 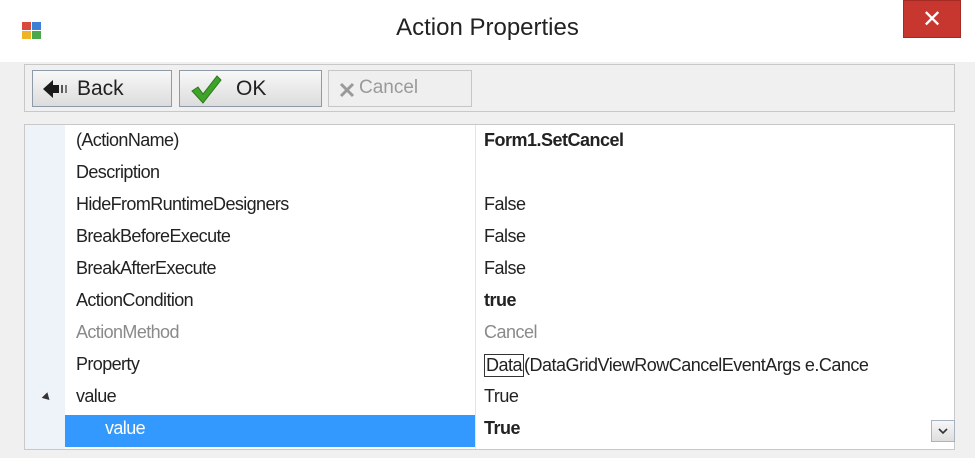 What do you see at coordinates (118, 172) in the screenshot?
I see `property-name: Description` at bounding box center [118, 172].